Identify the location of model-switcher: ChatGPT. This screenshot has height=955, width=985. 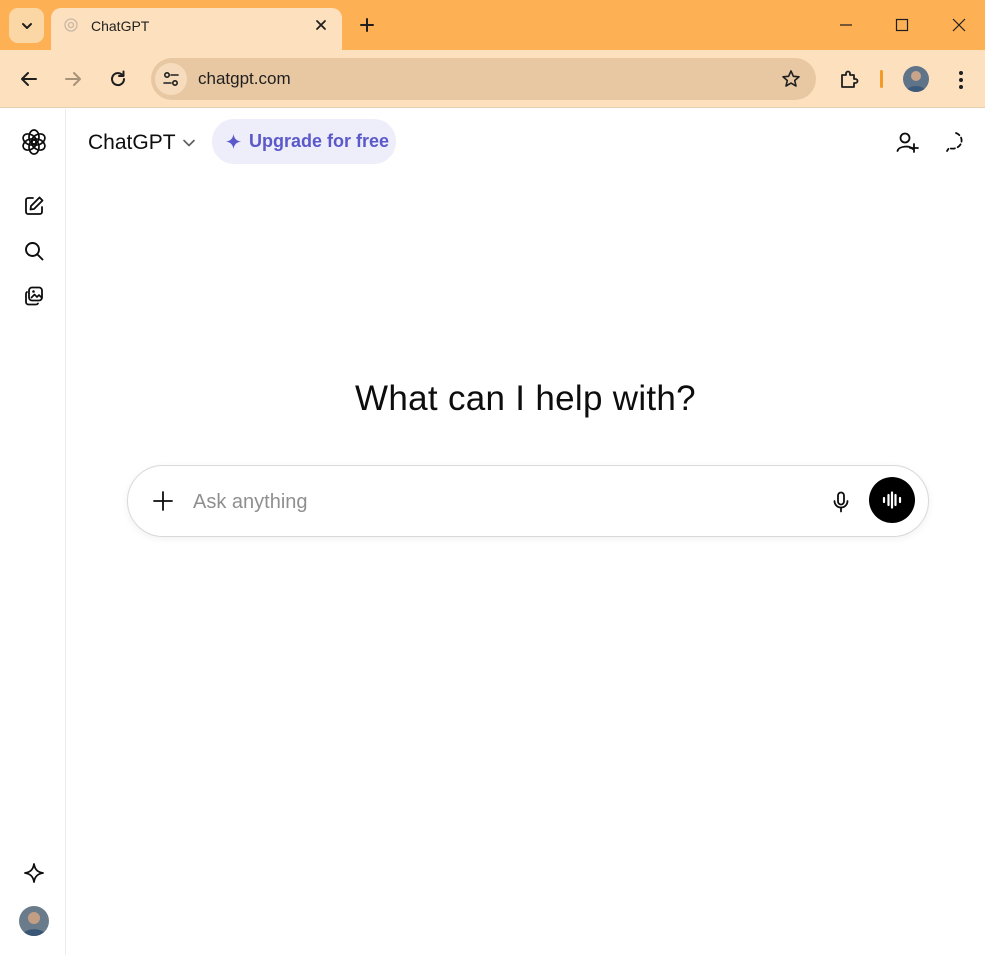
(142, 143).